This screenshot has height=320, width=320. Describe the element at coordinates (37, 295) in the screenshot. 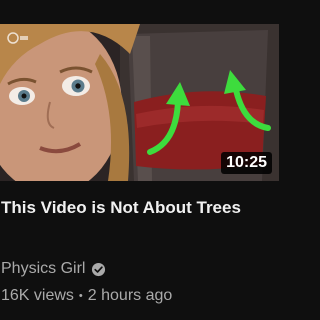

I see `view-count: 16K views` at that location.